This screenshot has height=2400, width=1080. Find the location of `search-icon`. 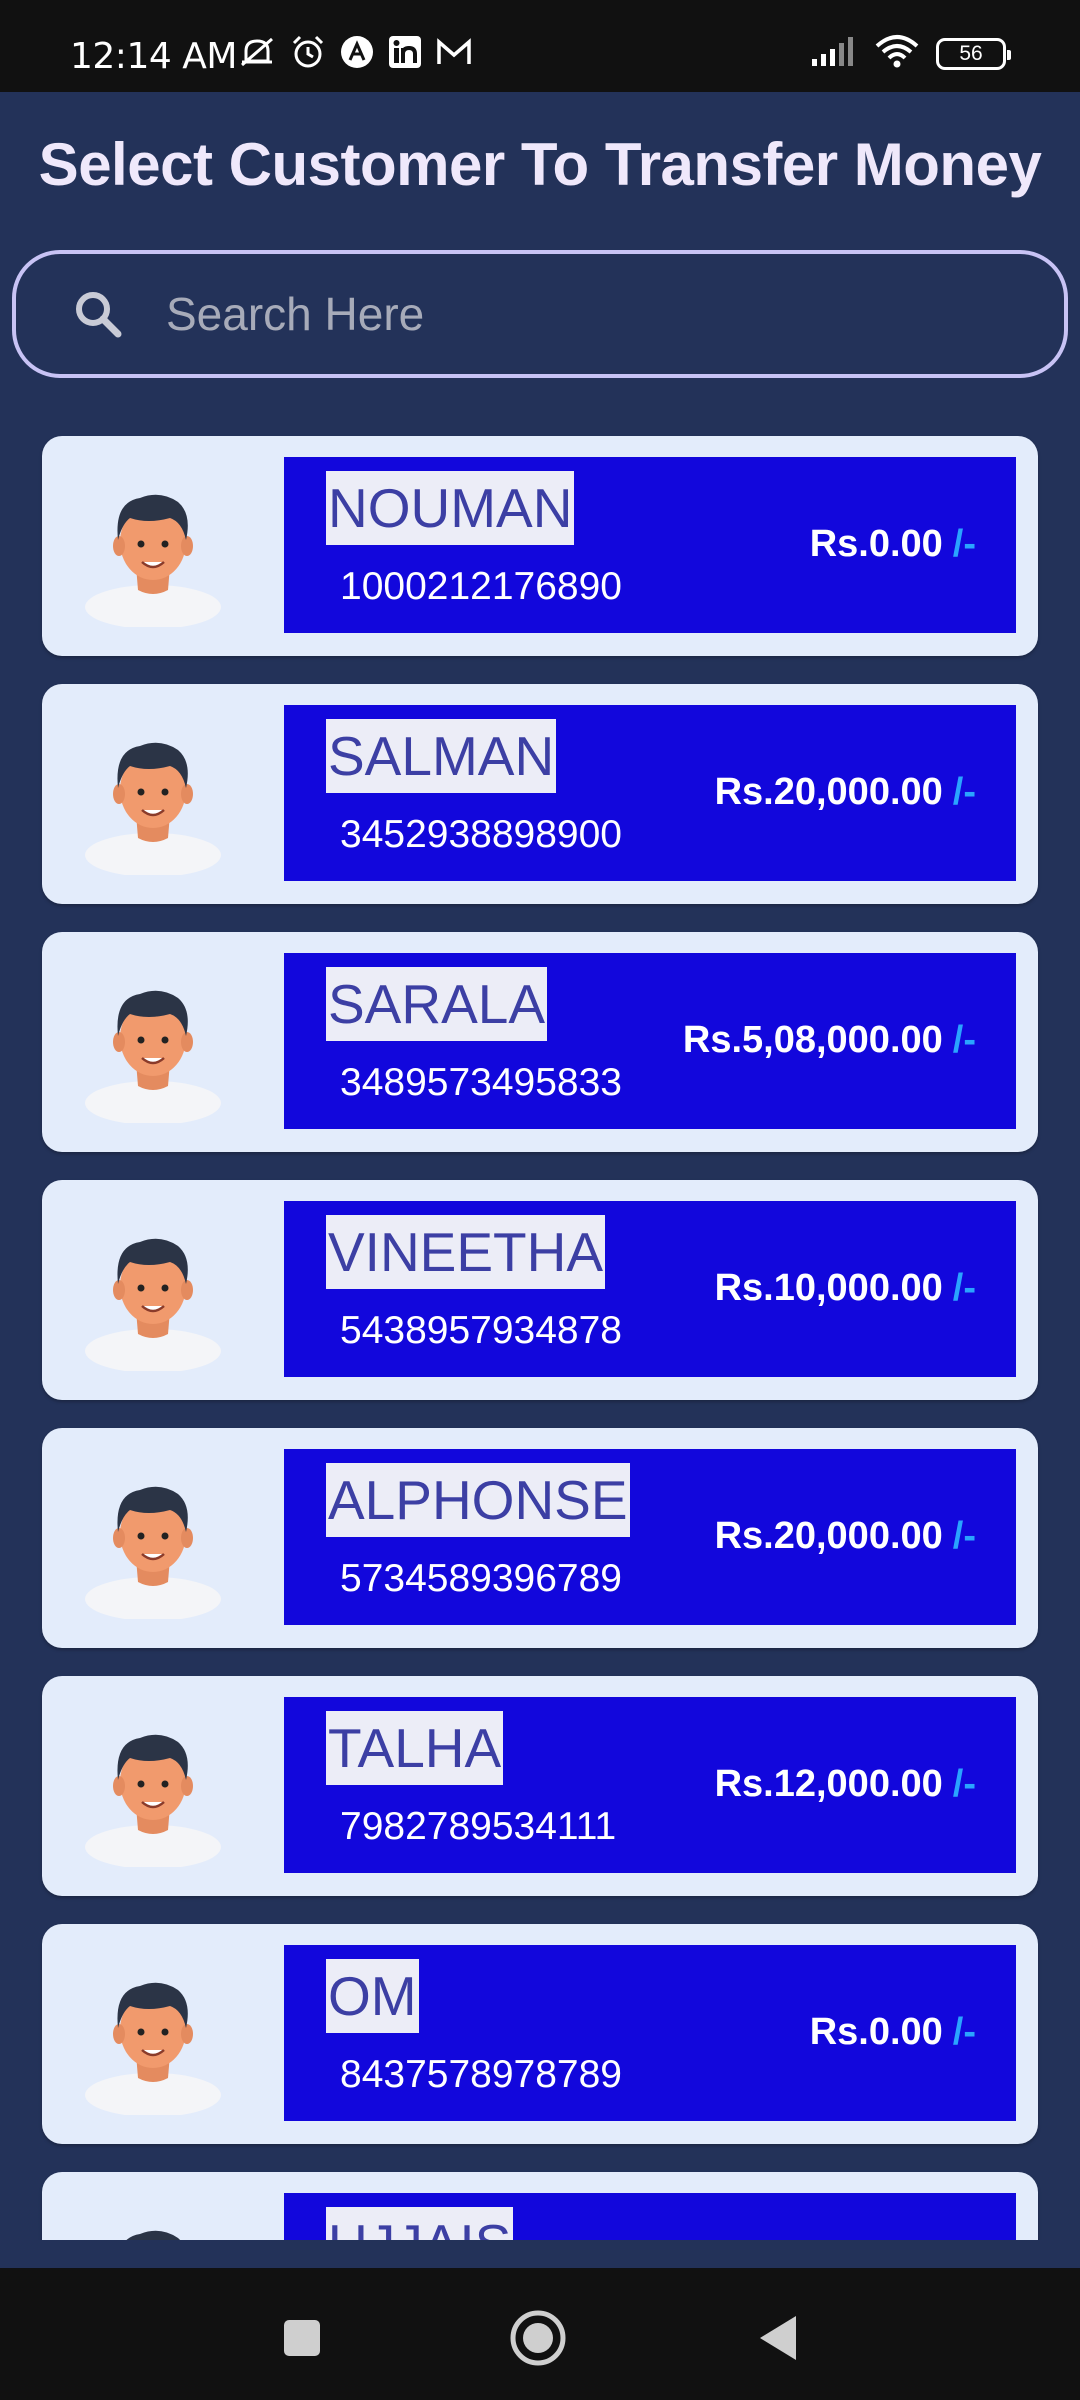

search-icon is located at coordinates (98, 314).